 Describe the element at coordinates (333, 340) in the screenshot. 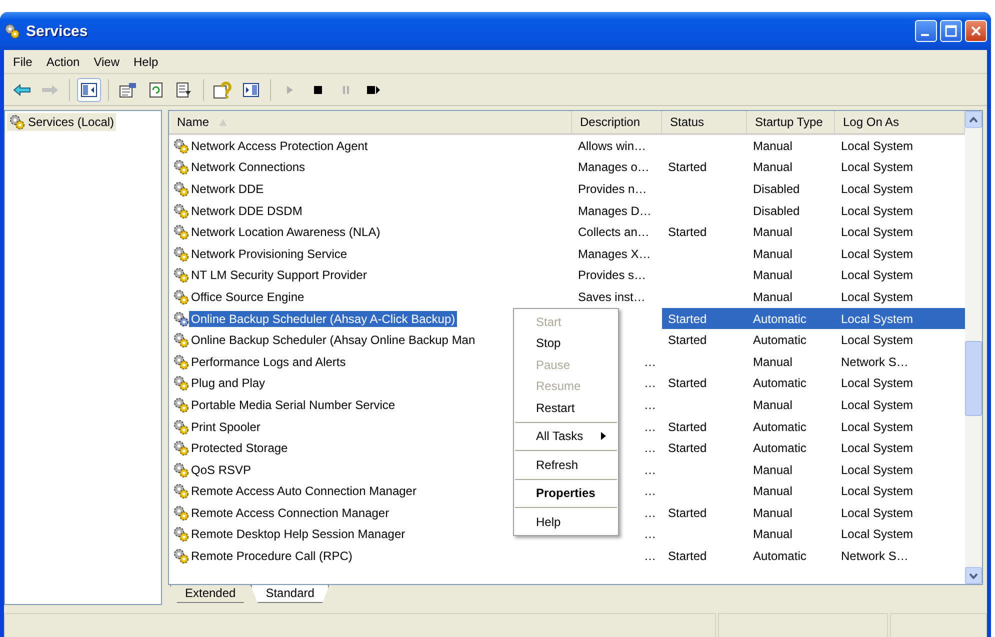

I see `service-name: Online Backup Scheduler (Ahsay Online Backup Man` at that location.